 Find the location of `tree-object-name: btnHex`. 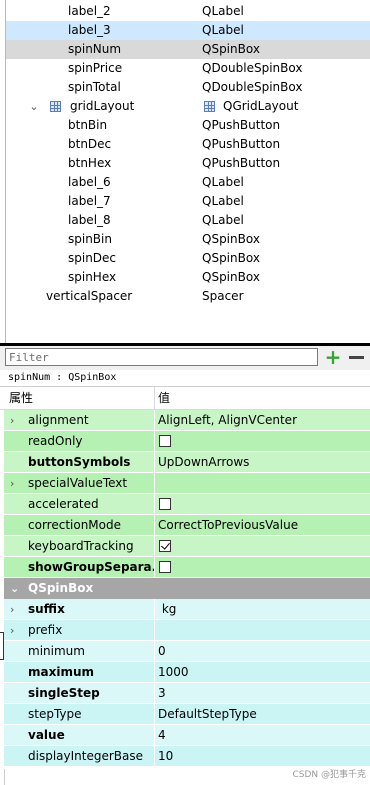

tree-object-name: btnHex is located at coordinates (90, 163).